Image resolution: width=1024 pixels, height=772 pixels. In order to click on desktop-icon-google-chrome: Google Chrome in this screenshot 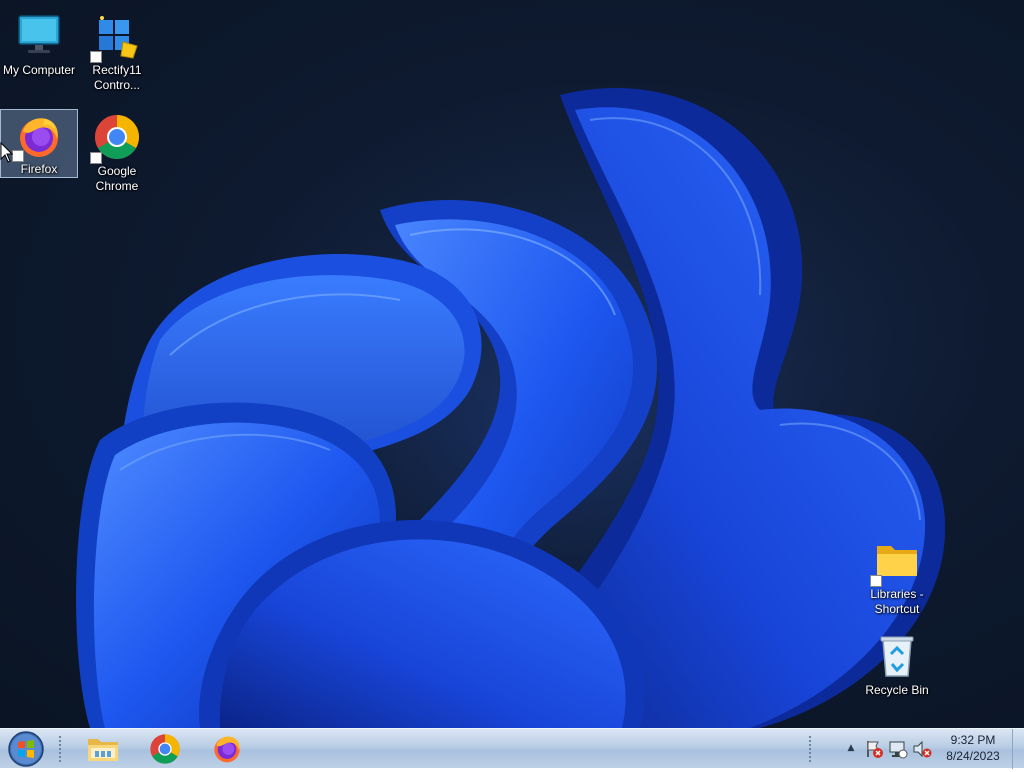, I will do `click(117, 152)`.